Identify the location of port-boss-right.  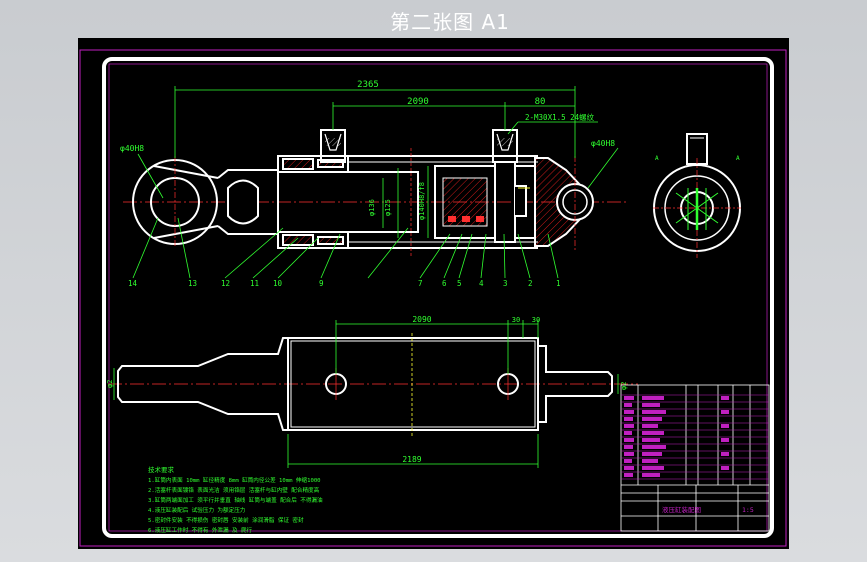
(505, 146).